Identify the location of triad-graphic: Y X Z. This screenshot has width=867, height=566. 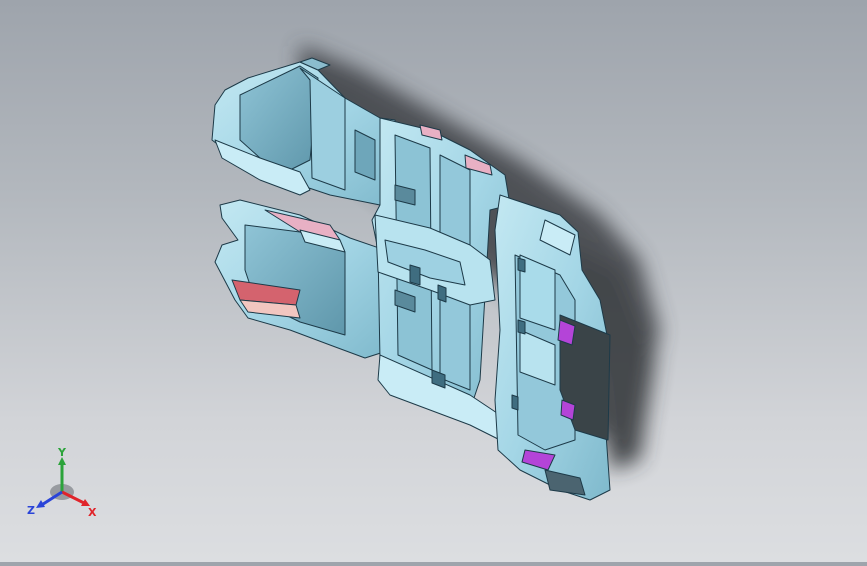
(62, 482).